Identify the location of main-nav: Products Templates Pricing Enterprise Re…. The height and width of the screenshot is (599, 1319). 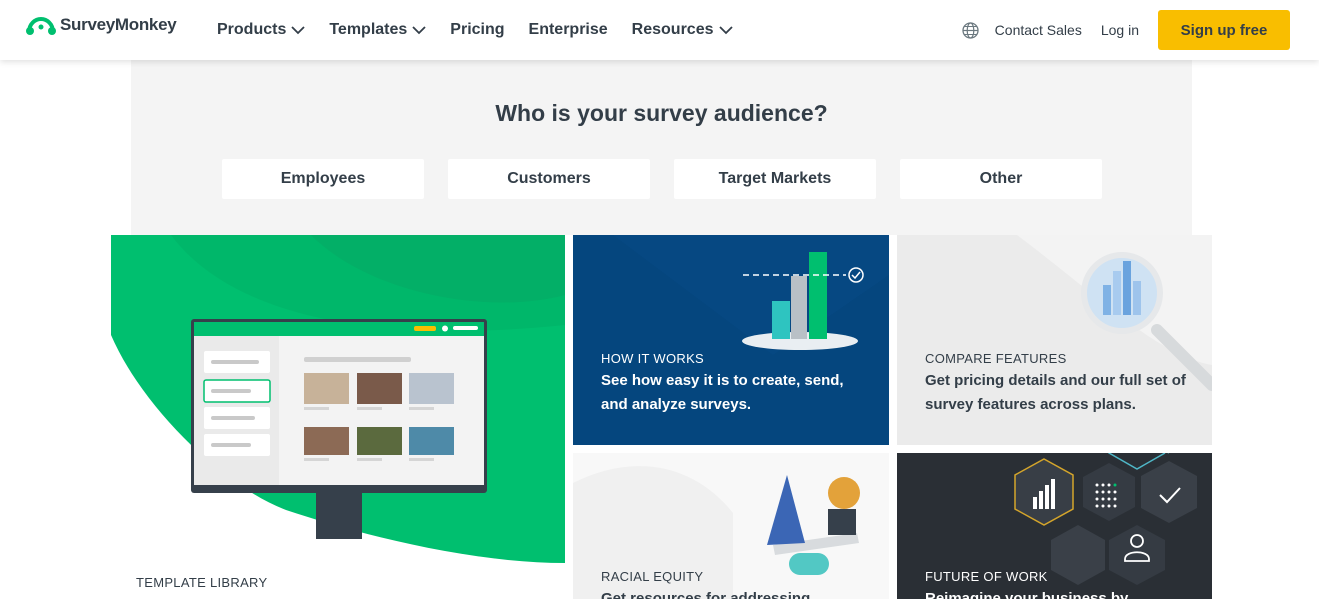
(475, 30).